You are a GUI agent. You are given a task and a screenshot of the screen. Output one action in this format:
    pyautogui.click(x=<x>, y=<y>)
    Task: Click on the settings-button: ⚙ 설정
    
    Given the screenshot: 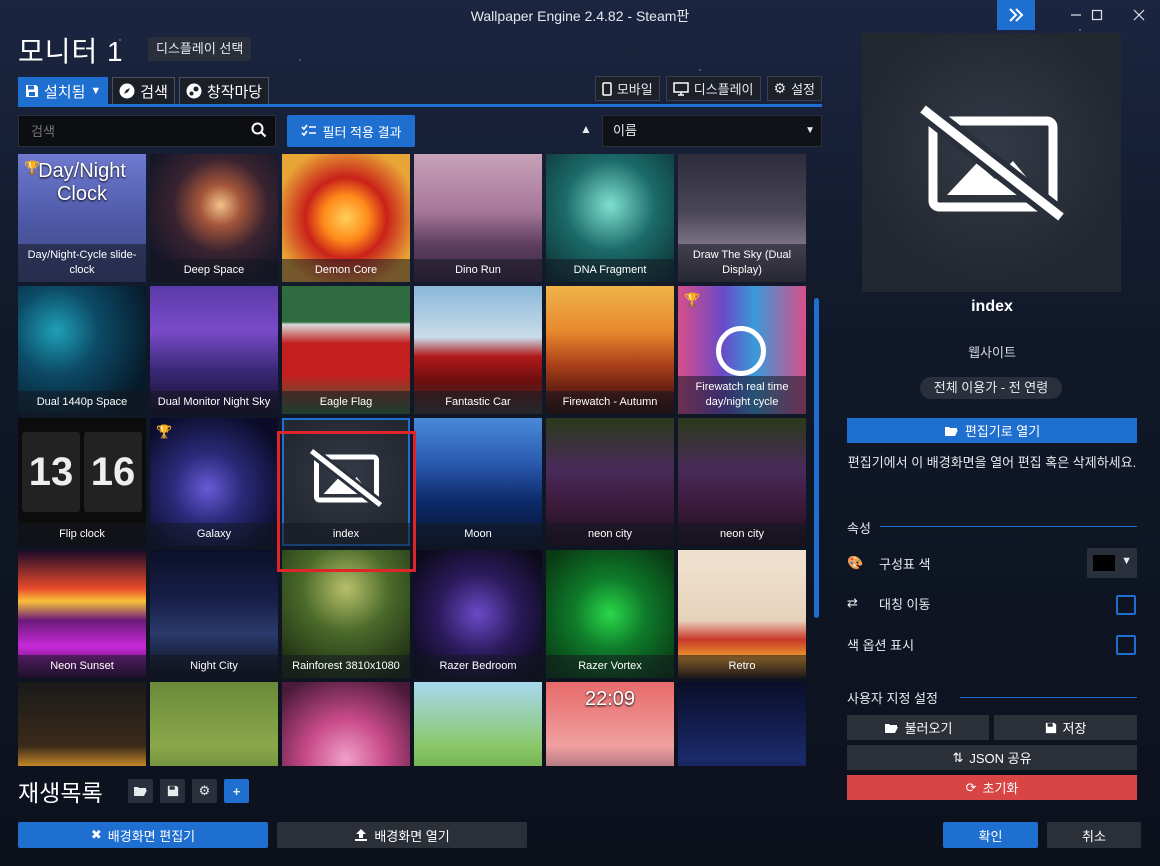 What is the action you would take?
    pyautogui.click(x=794, y=88)
    